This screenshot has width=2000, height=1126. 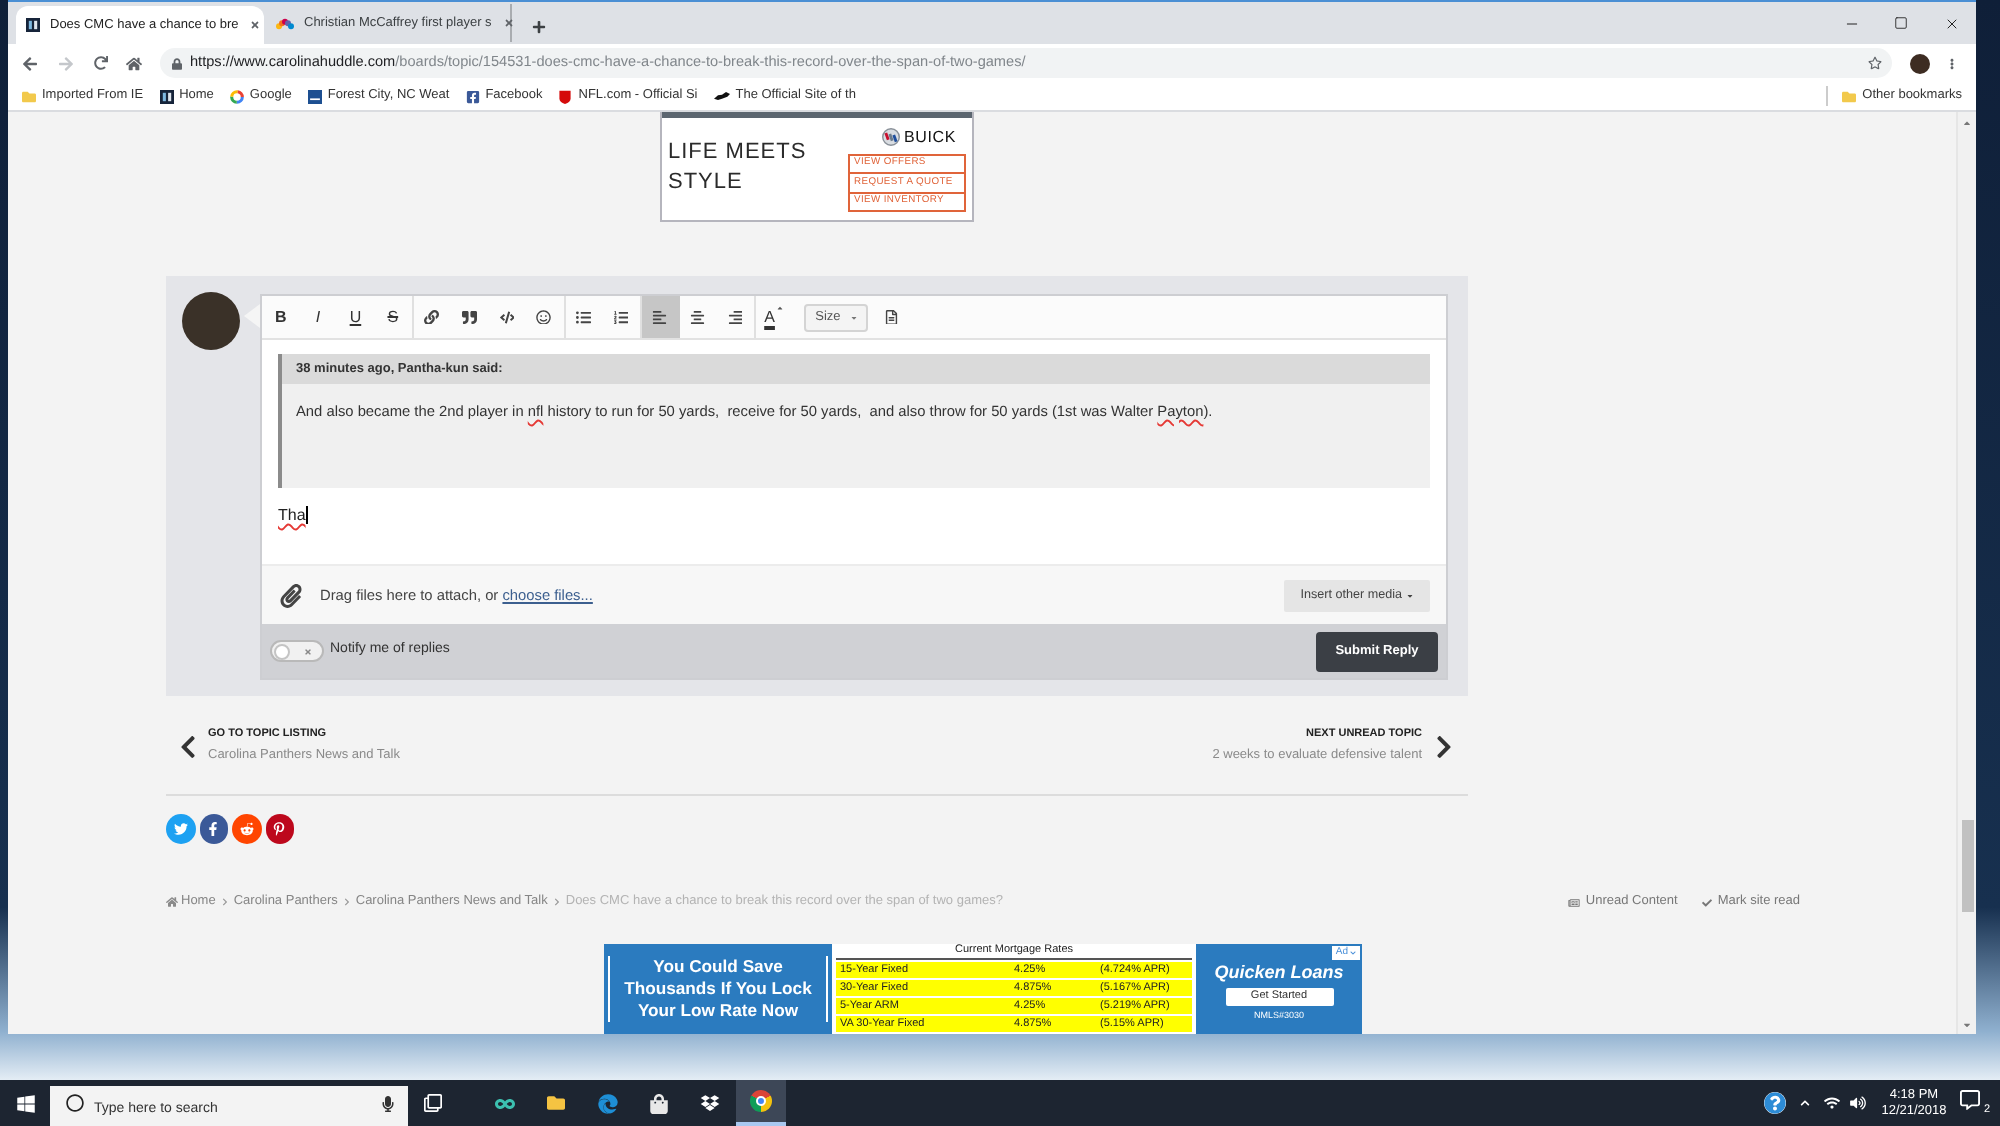 What do you see at coordinates (355, 317) in the screenshot?
I see `underline-button: U` at bounding box center [355, 317].